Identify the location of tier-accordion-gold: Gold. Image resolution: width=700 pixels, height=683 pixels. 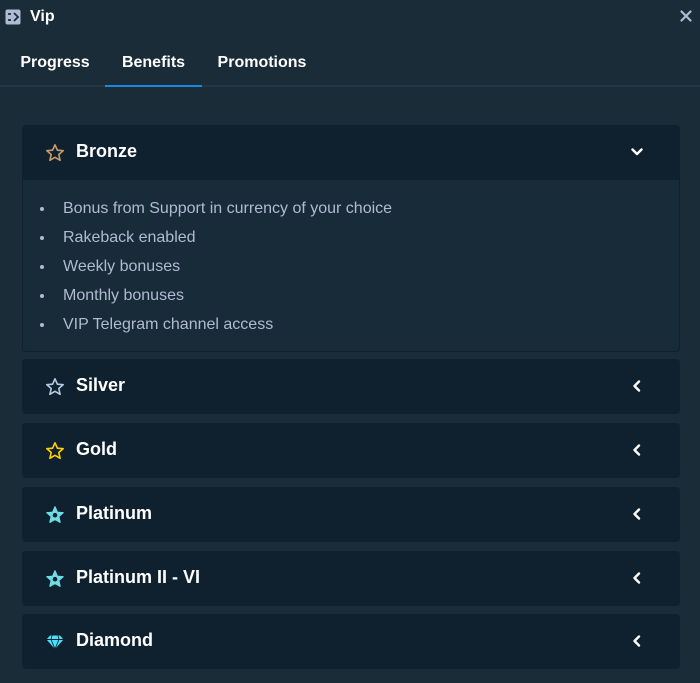
(351, 450).